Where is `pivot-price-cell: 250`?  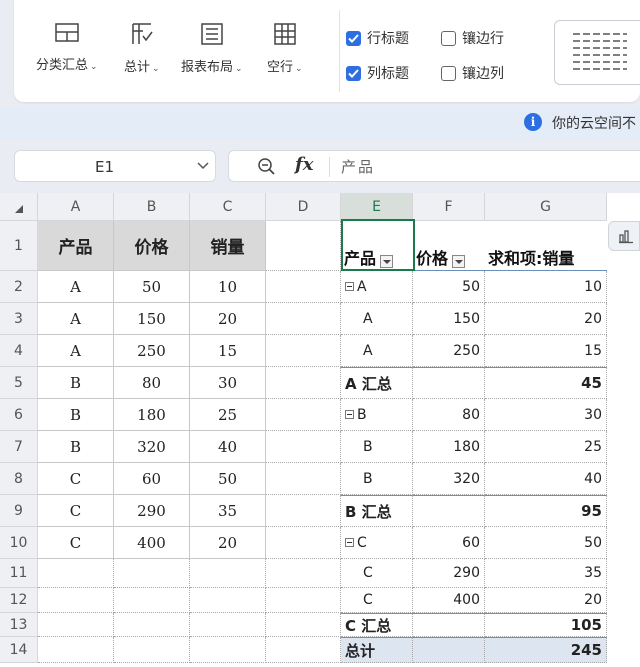 pivot-price-cell: 250 is located at coordinates (449, 351).